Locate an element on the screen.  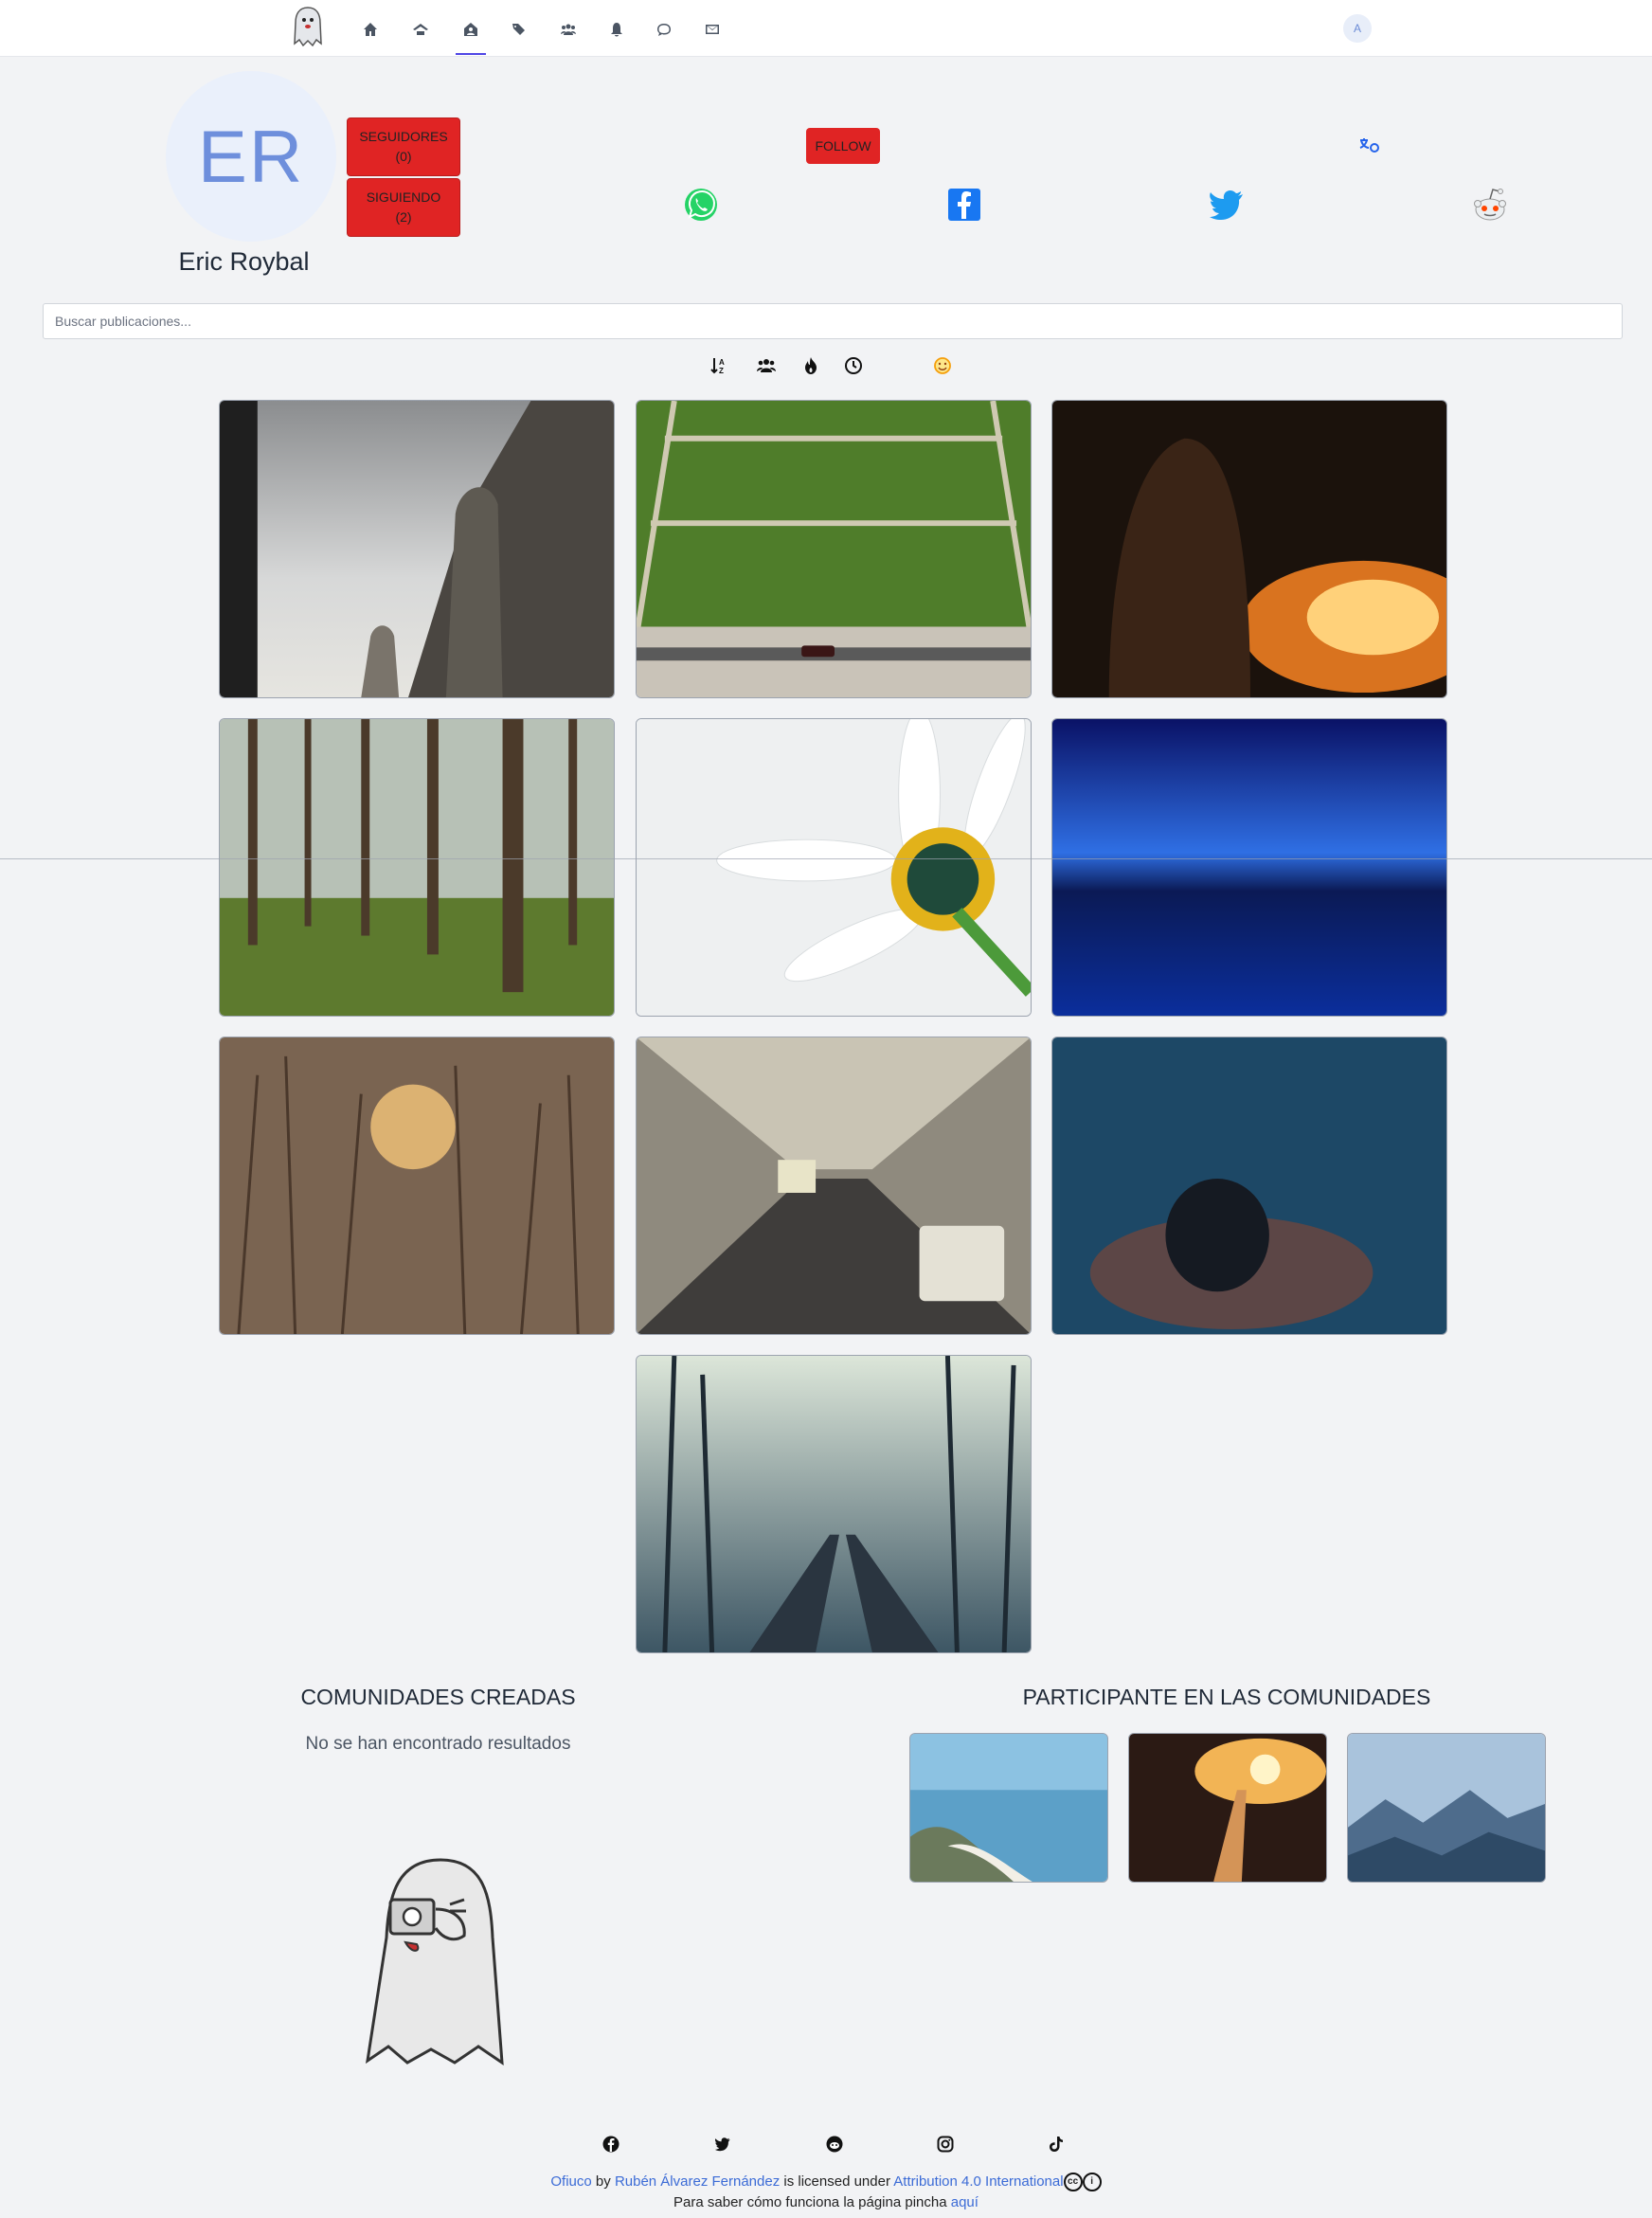
blue-lake-image is located at coordinates (1249, 867).